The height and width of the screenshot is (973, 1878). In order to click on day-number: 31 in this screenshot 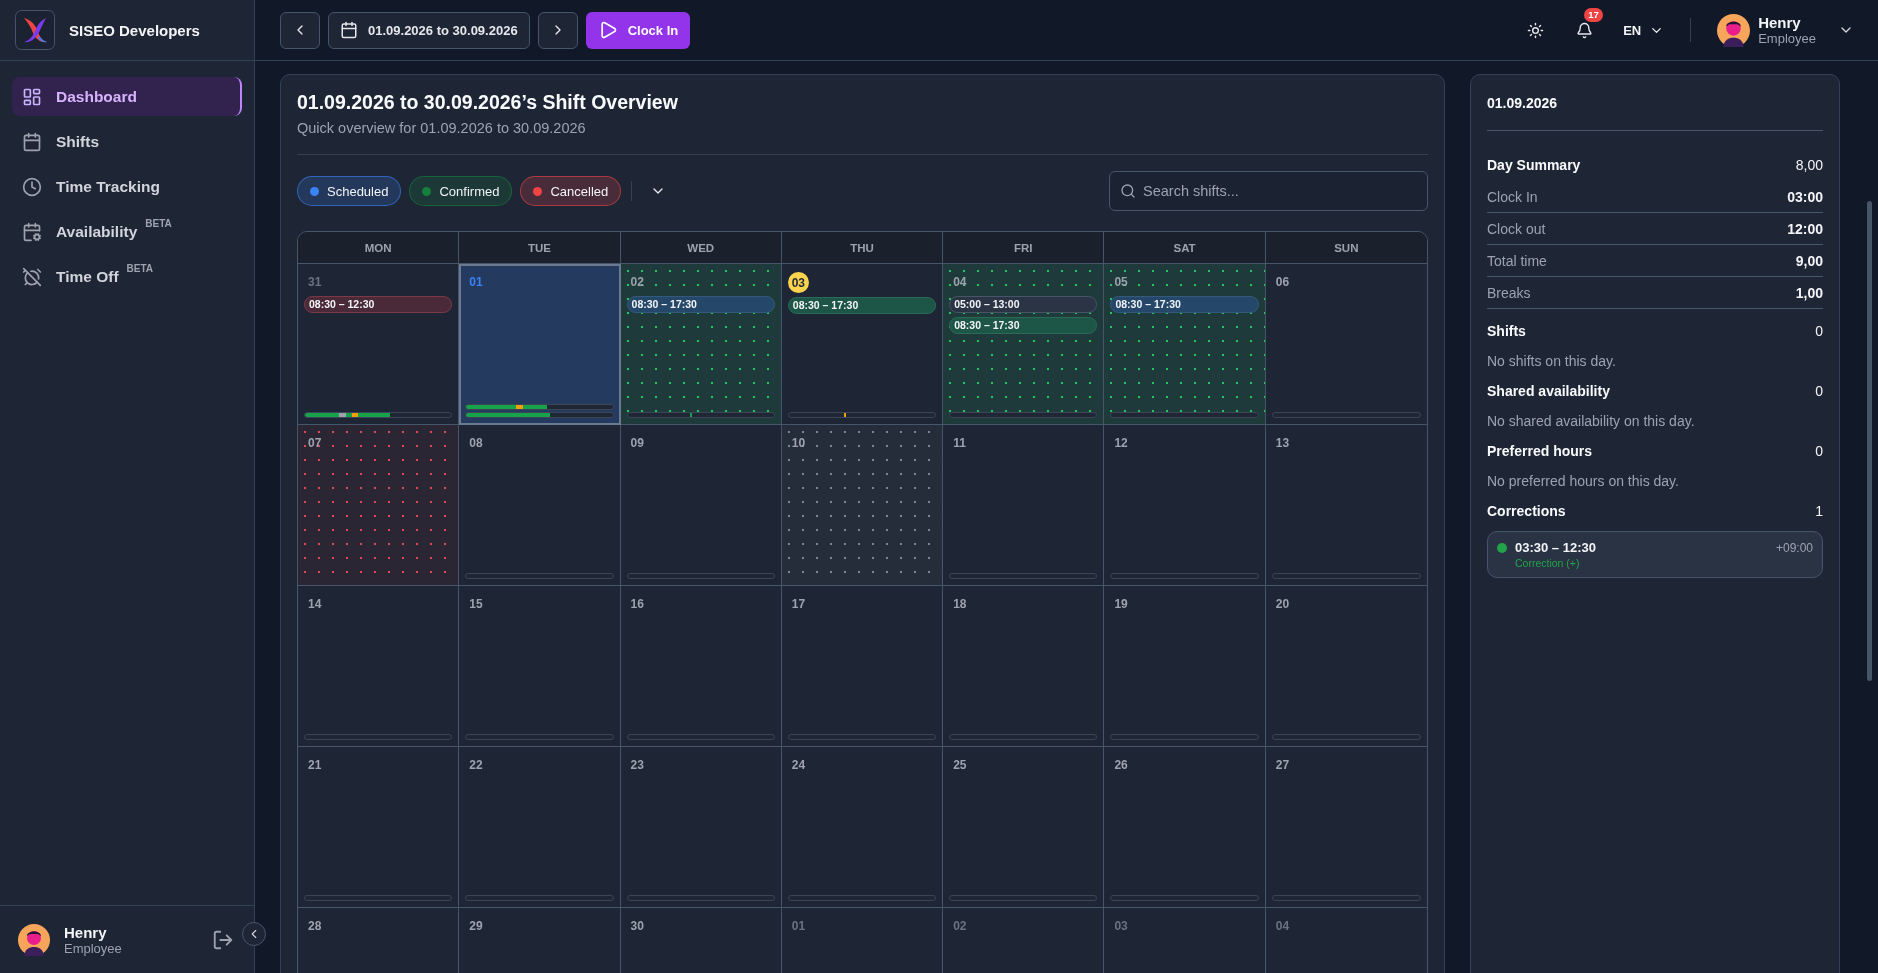, I will do `click(315, 282)`.